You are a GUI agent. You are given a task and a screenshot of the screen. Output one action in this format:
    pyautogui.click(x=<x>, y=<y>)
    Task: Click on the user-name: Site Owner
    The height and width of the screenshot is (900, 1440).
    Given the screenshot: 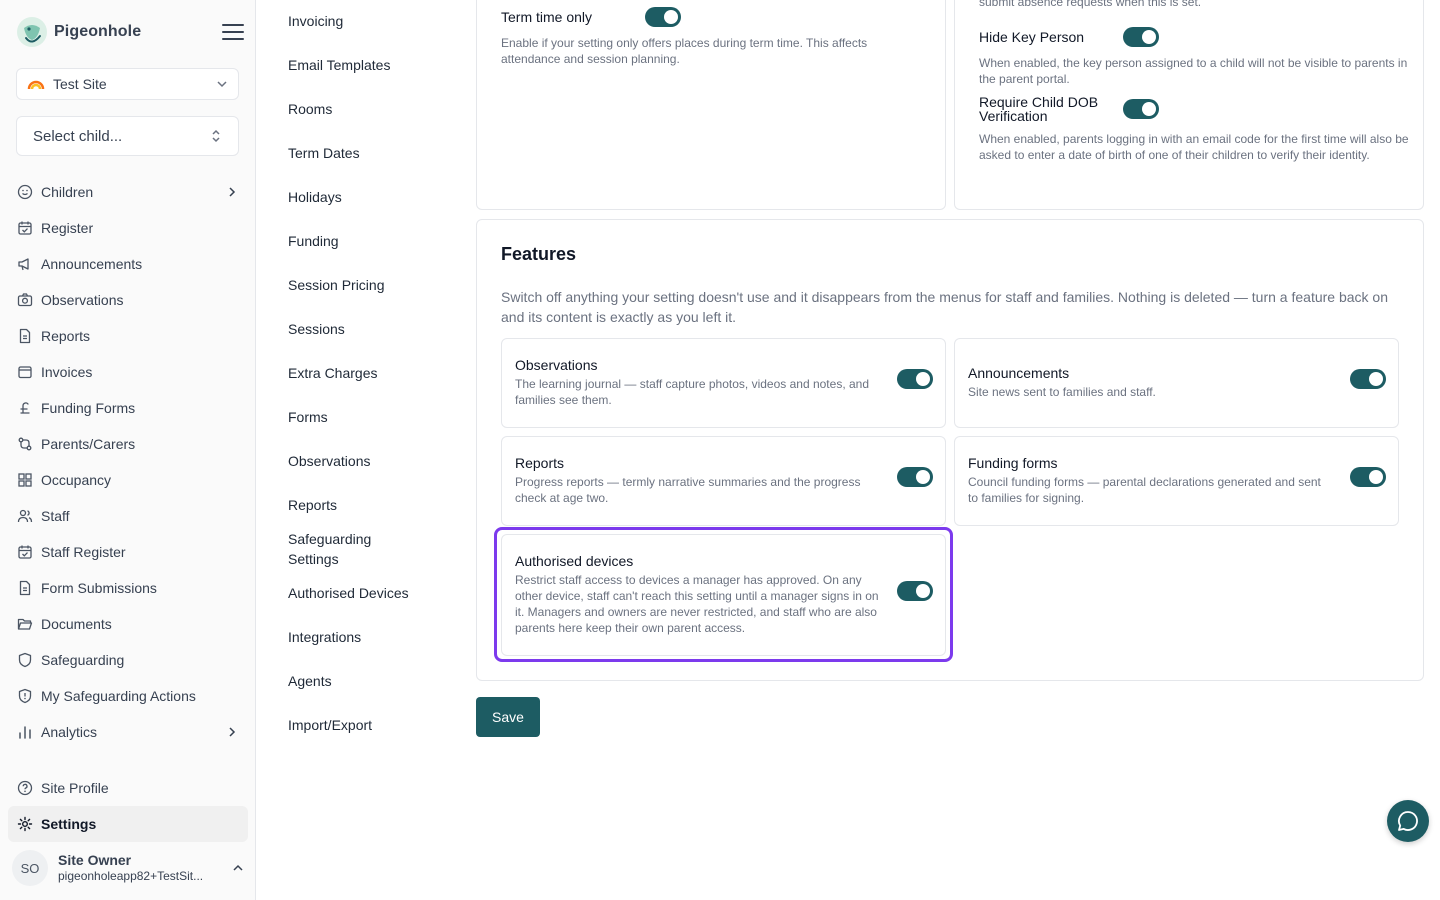 What is the action you would take?
    pyautogui.click(x=95, y=860)
    